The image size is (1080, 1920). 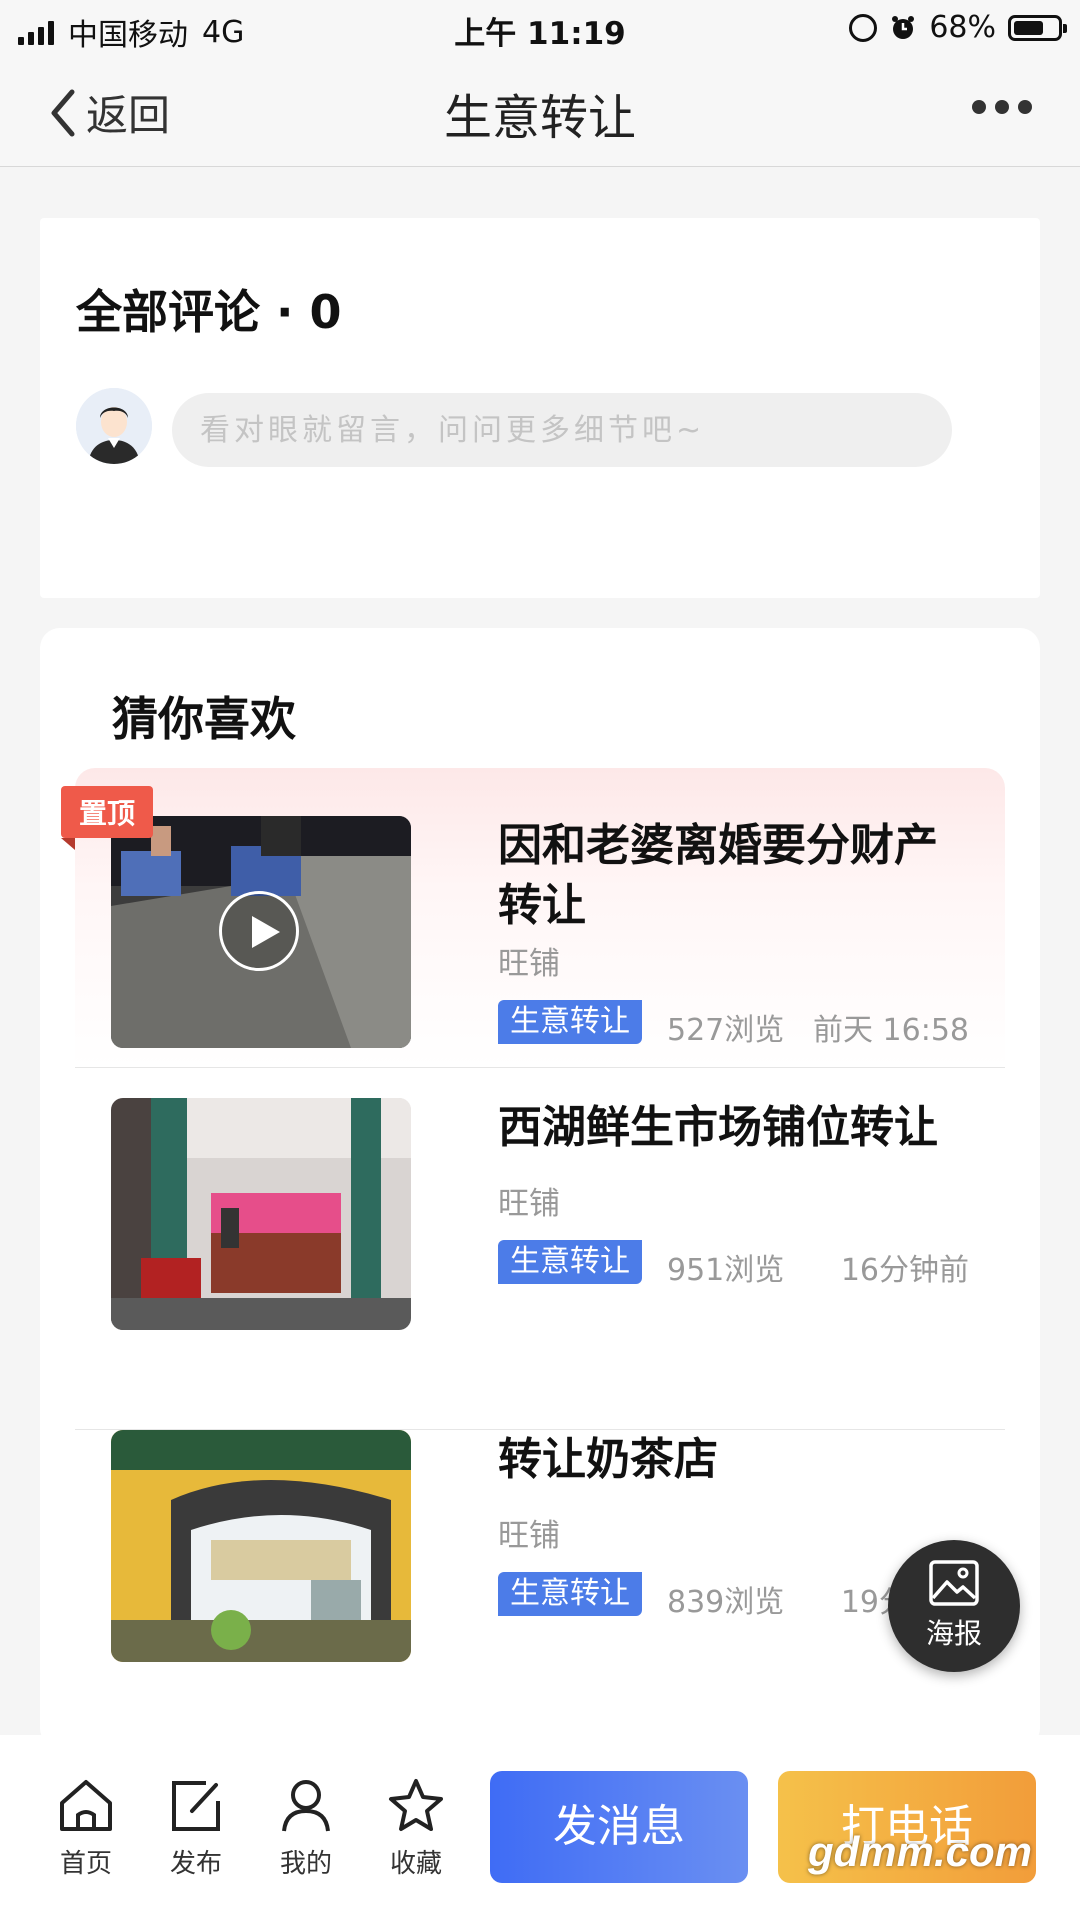 What do you see at coordinates (718, 1127) in the screenshot?
I see `item-title: 西湖鲜生市场铺位转让` at bounding box center [718, 1127].